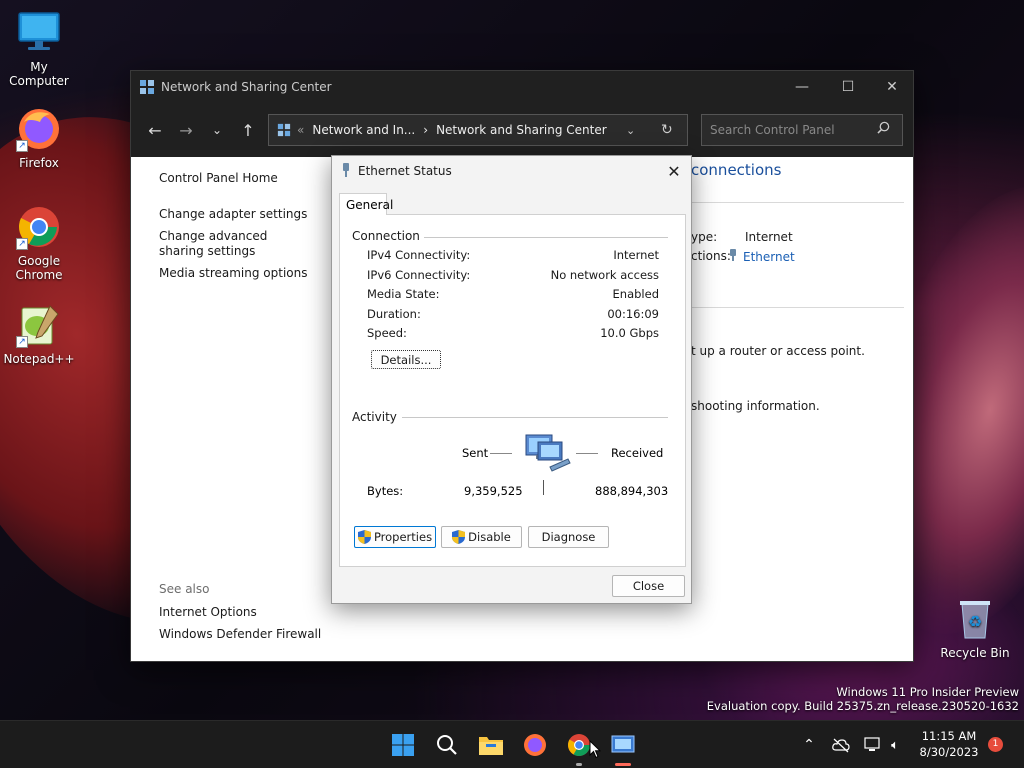 Image resolution: width=1024 pixels, height=768 pixels. I want to click on refresh-icon: ↻, so click(667, 130).